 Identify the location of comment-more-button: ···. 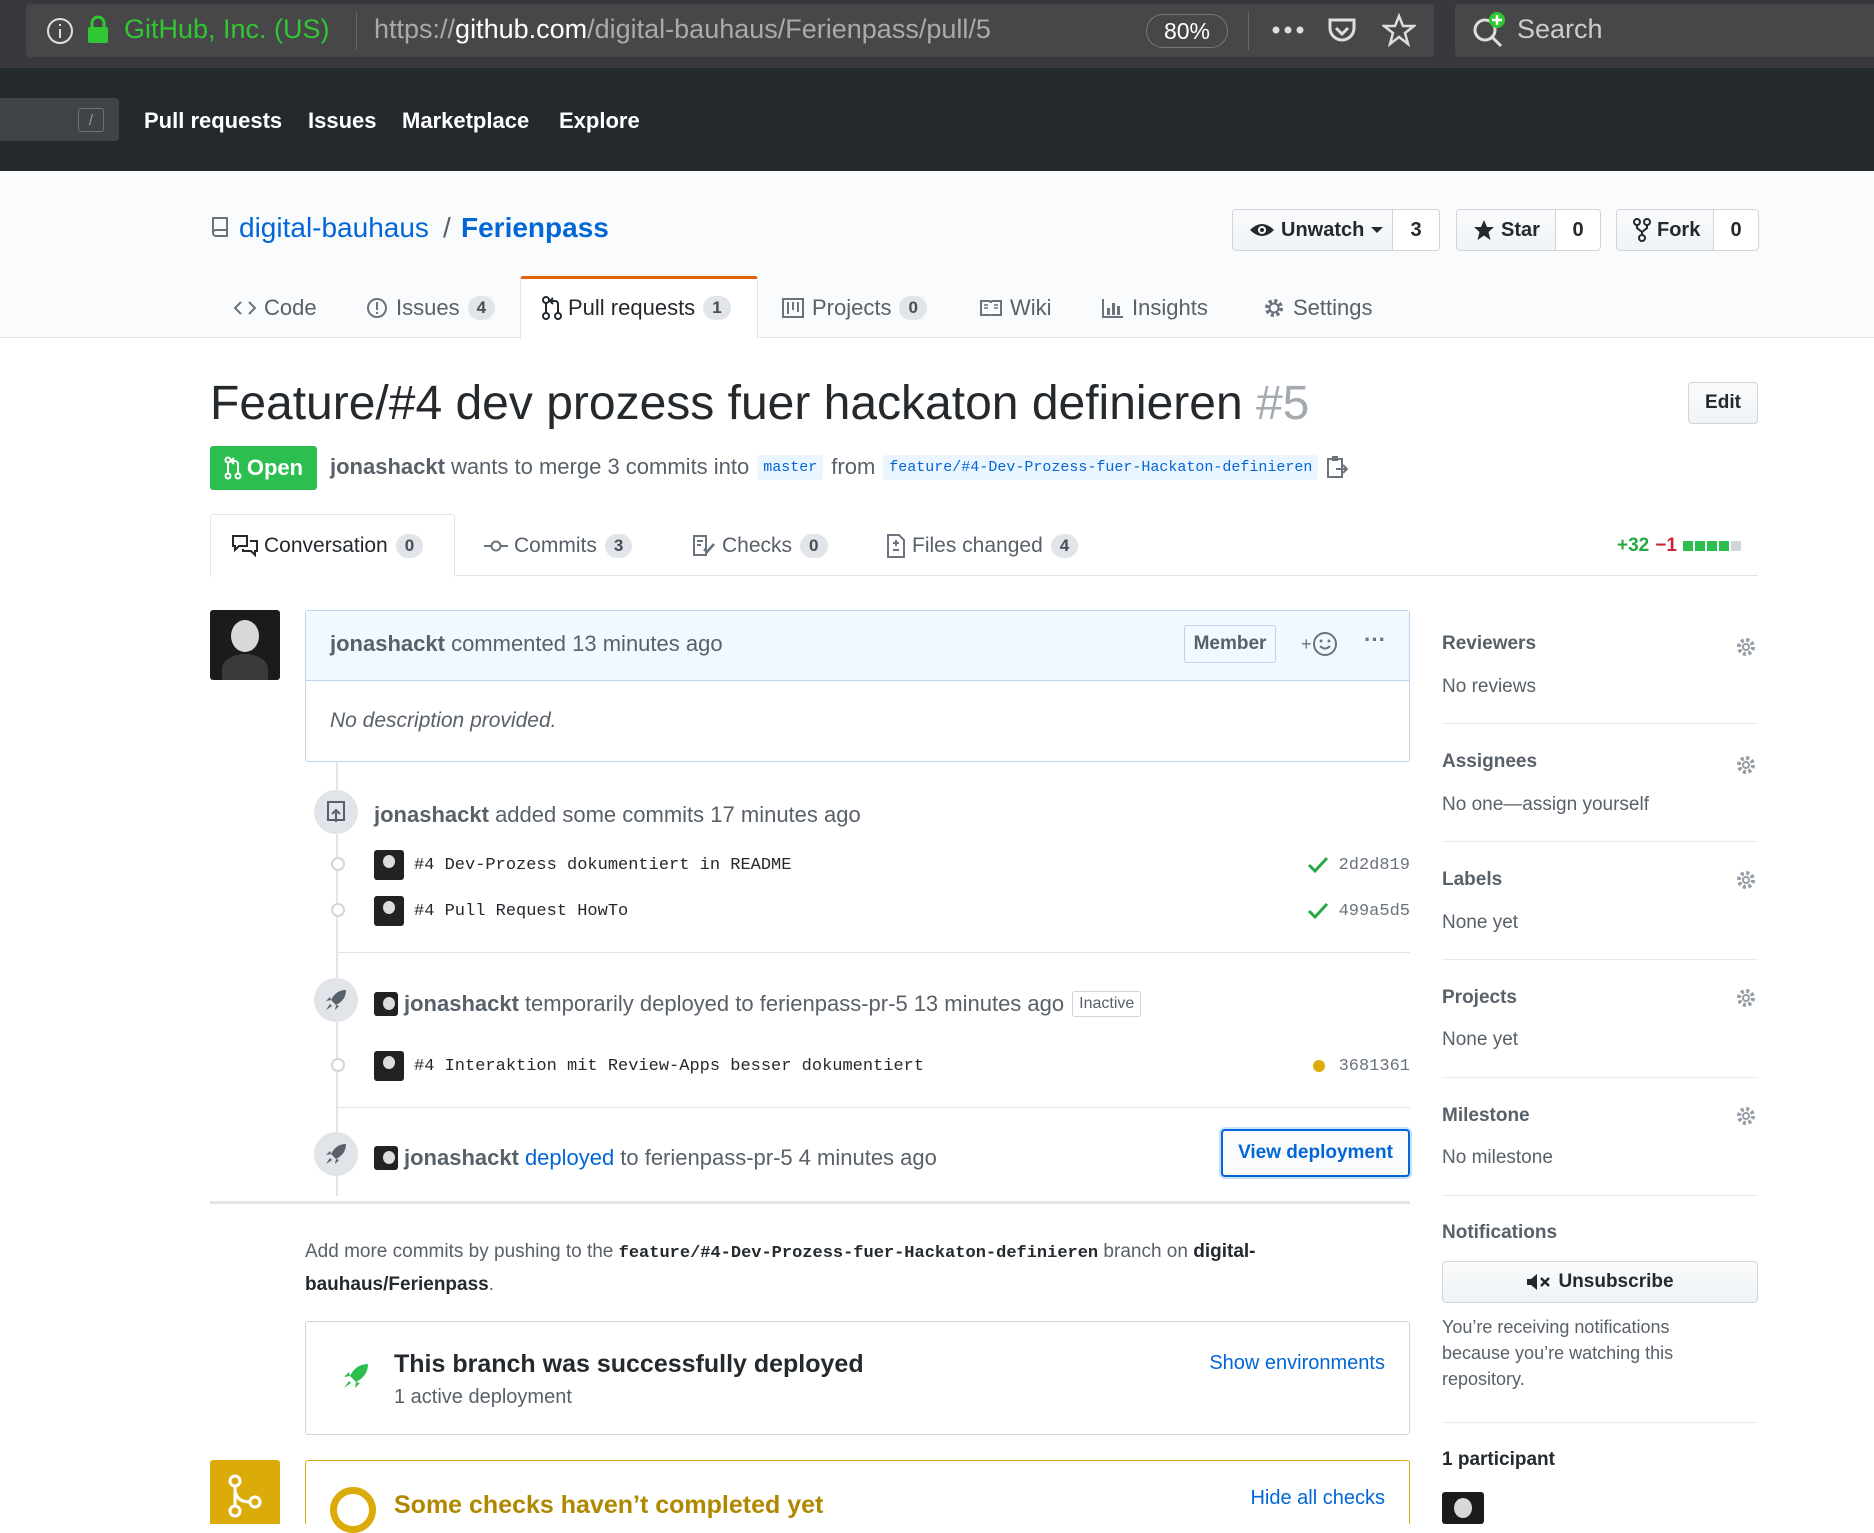
(1375, 640).